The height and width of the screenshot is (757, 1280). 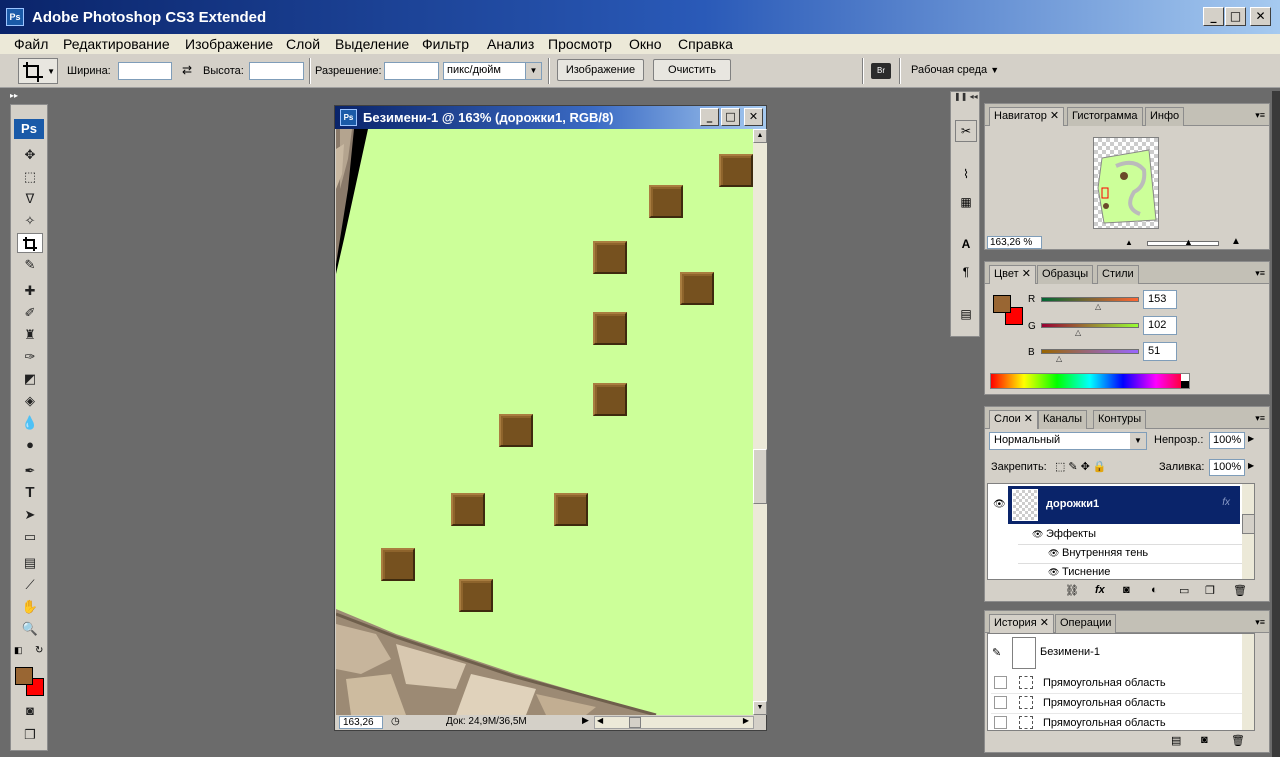 What do you see at coordinates (1184, 590) in the screenshot?
I see `new-group-icon: ▭` at bounding box center [1184, 590].